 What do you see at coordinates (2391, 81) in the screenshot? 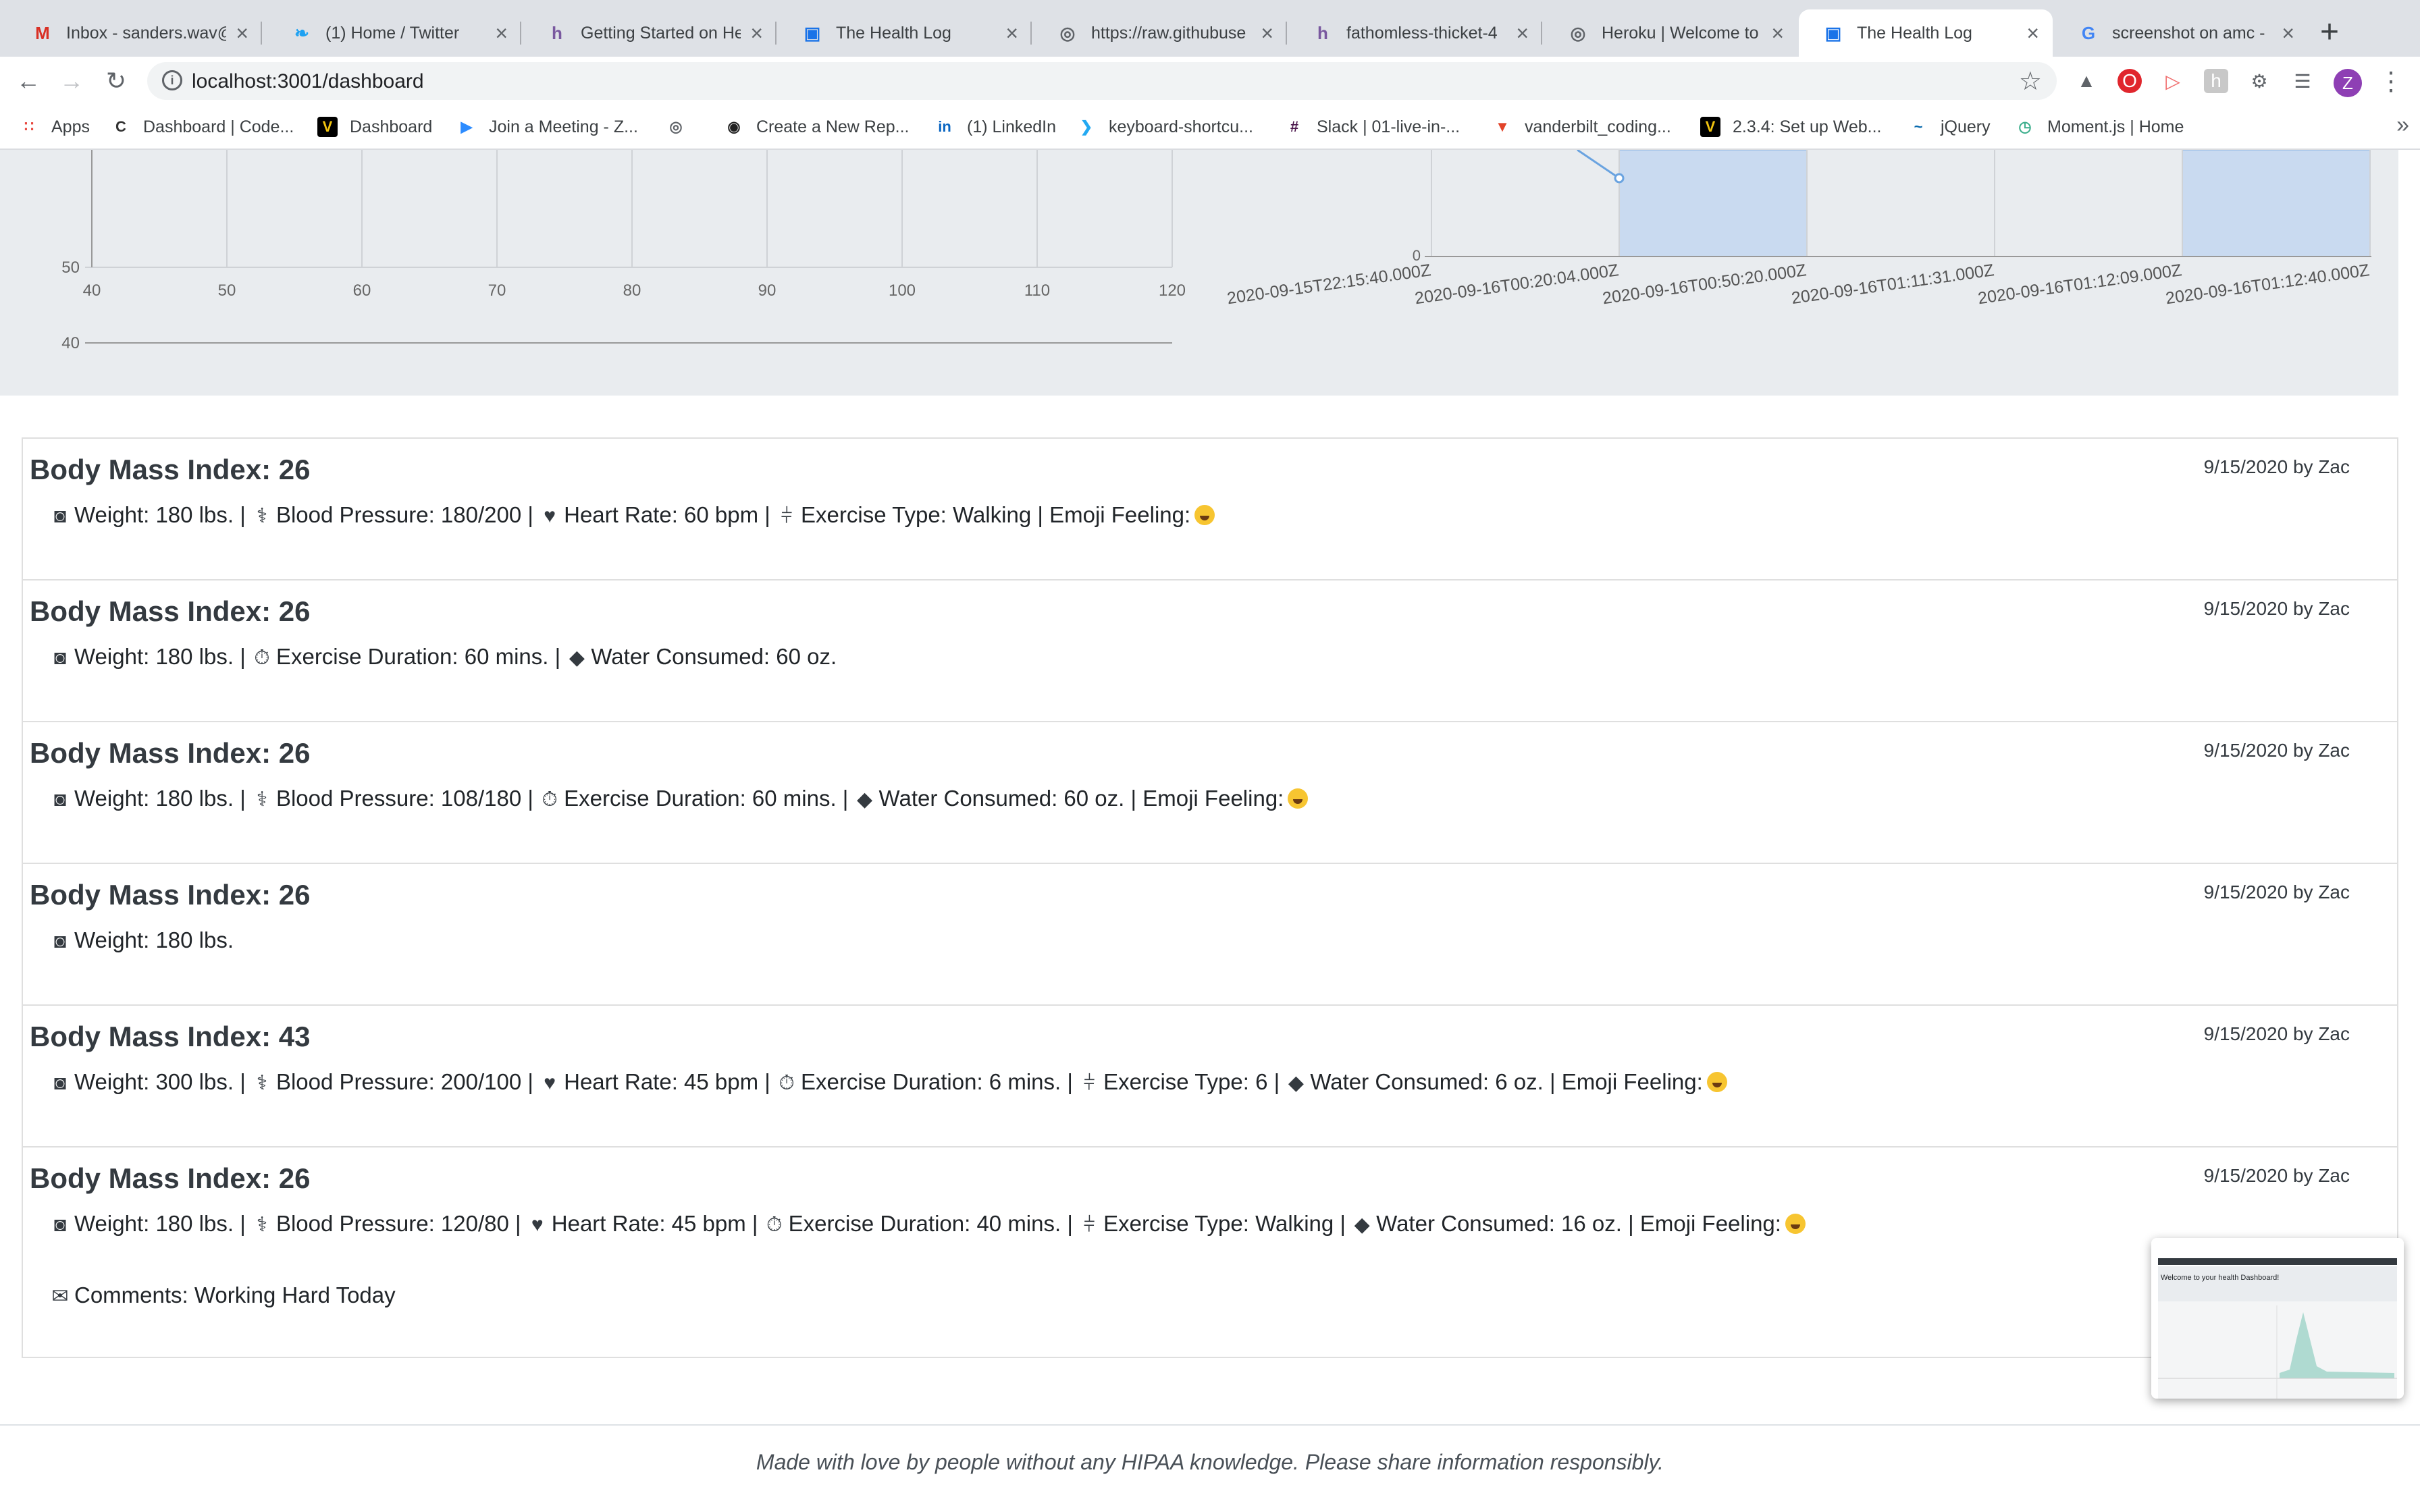
I see `menu-kebab-icon: ⋮` at bounding box center [2391, 81].